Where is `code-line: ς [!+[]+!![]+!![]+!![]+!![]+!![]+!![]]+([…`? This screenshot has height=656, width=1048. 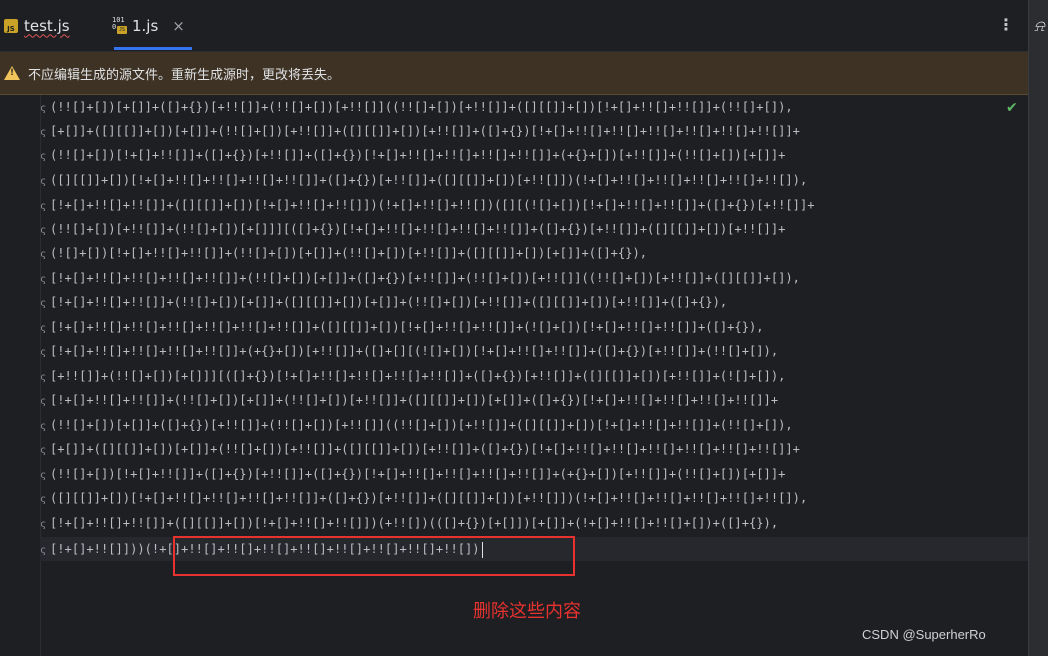
code-line: ς [!+[]+!![]+!![]+!![]+!![]+!![]+!![]]+([… is located at coordinates (534, 327).